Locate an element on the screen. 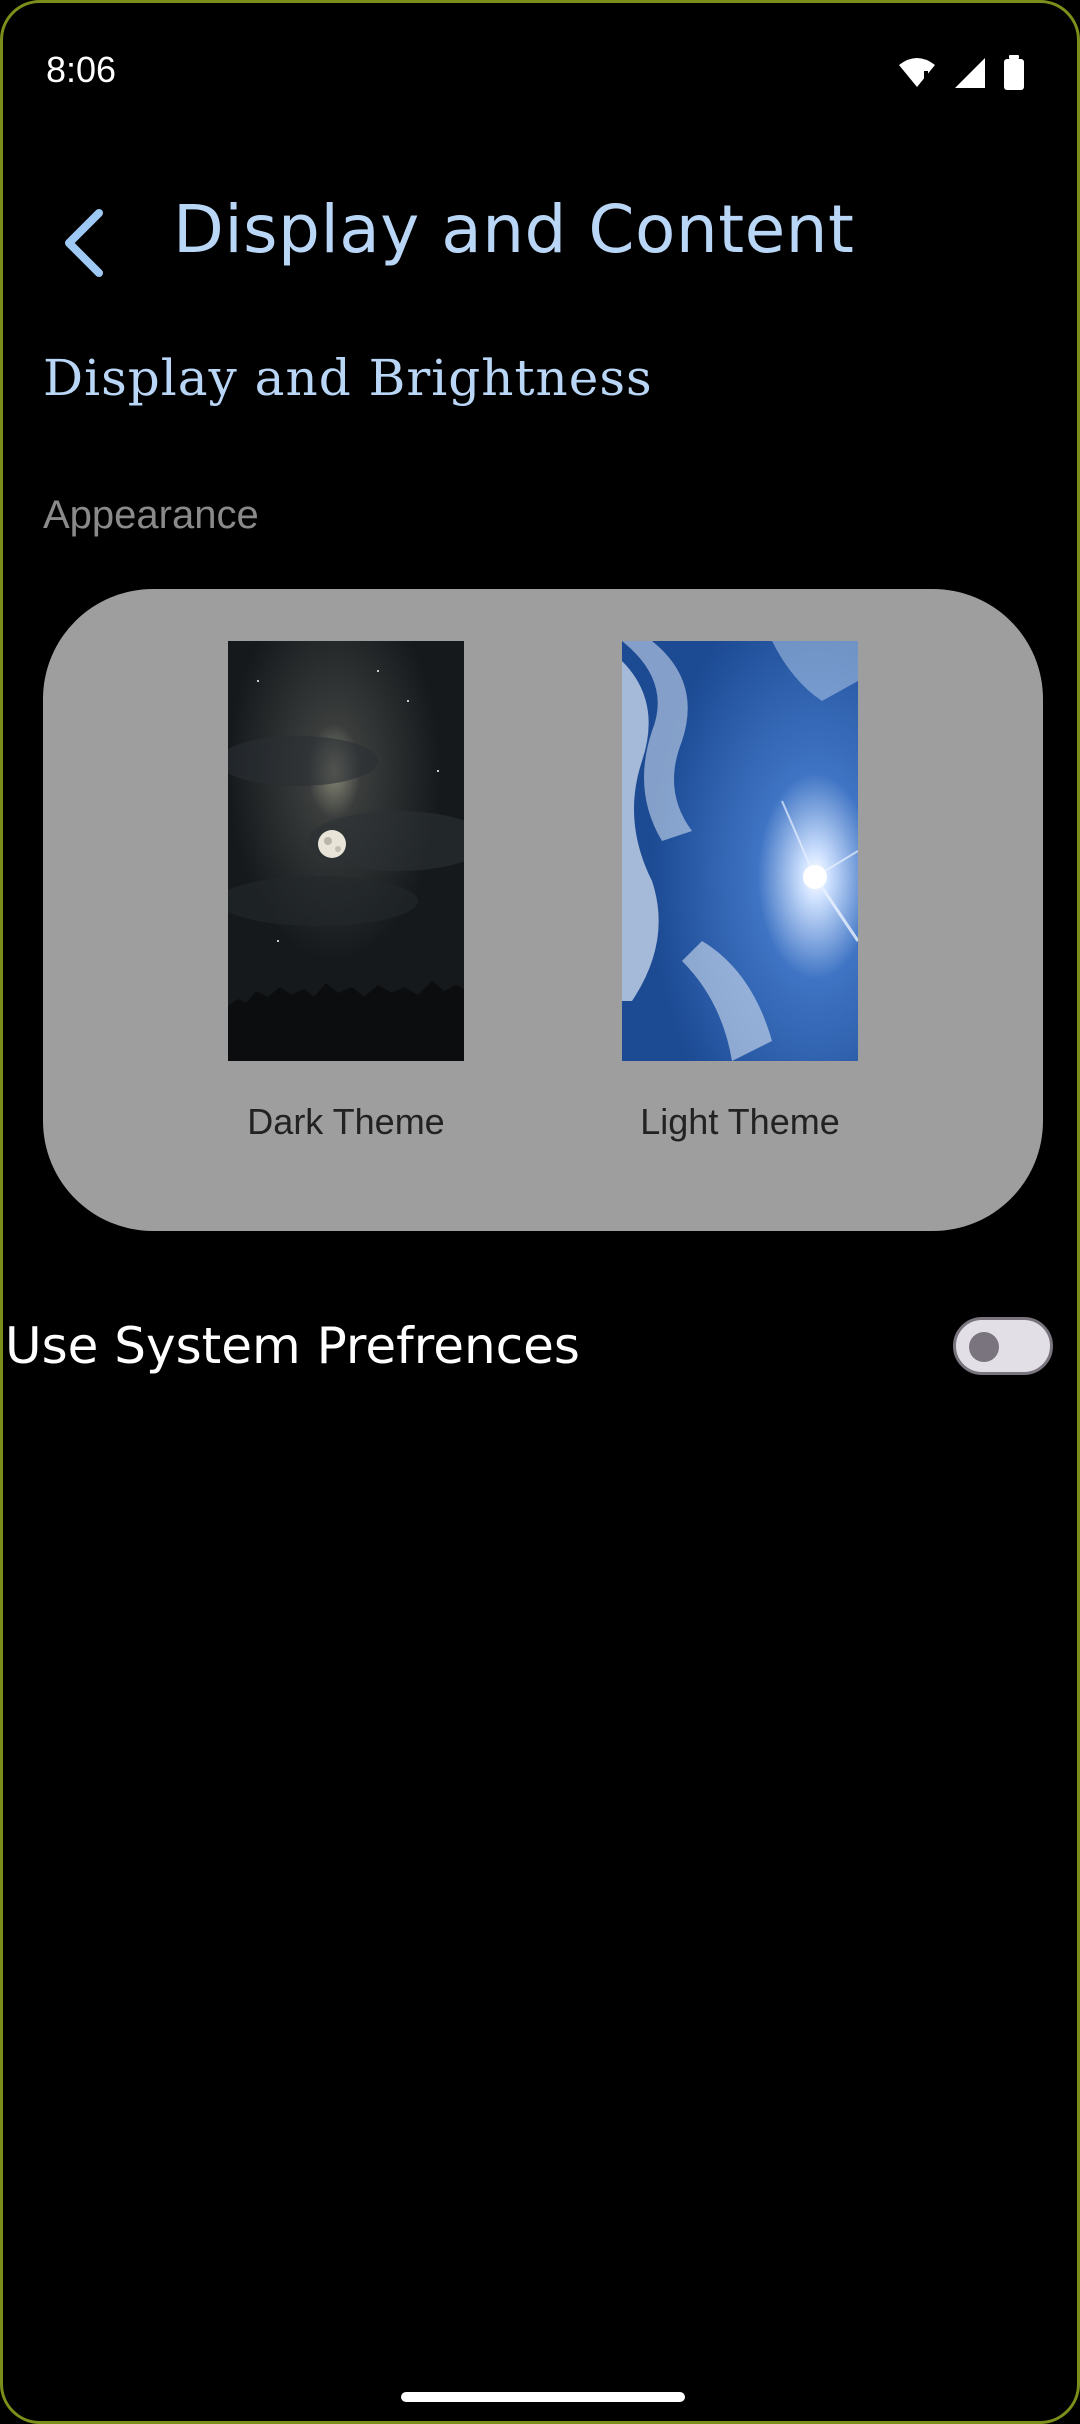  appearance-label: Appearance is located at coordinates (151, 515).